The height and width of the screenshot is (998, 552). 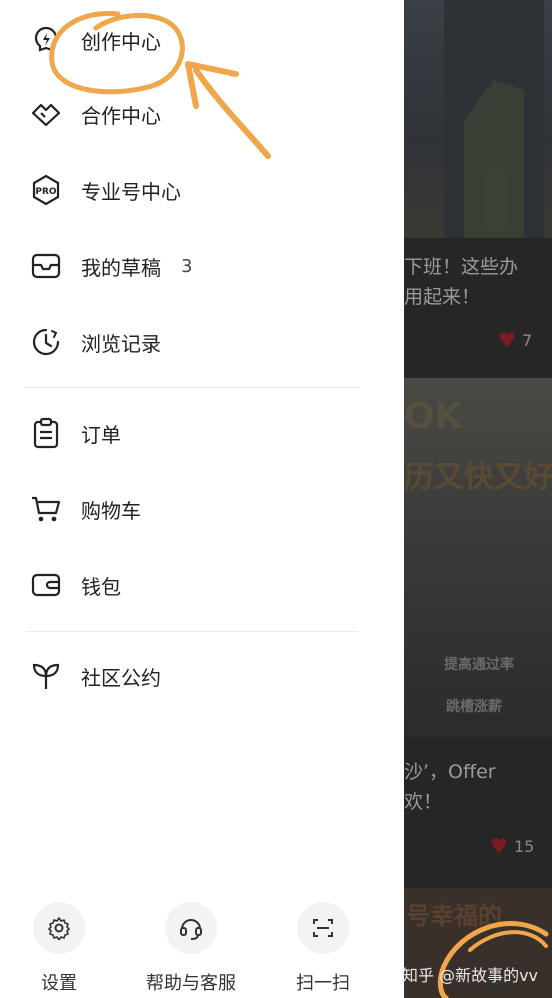 I want to click on menu-label: 我的草稿, so click(x=121, y=267).